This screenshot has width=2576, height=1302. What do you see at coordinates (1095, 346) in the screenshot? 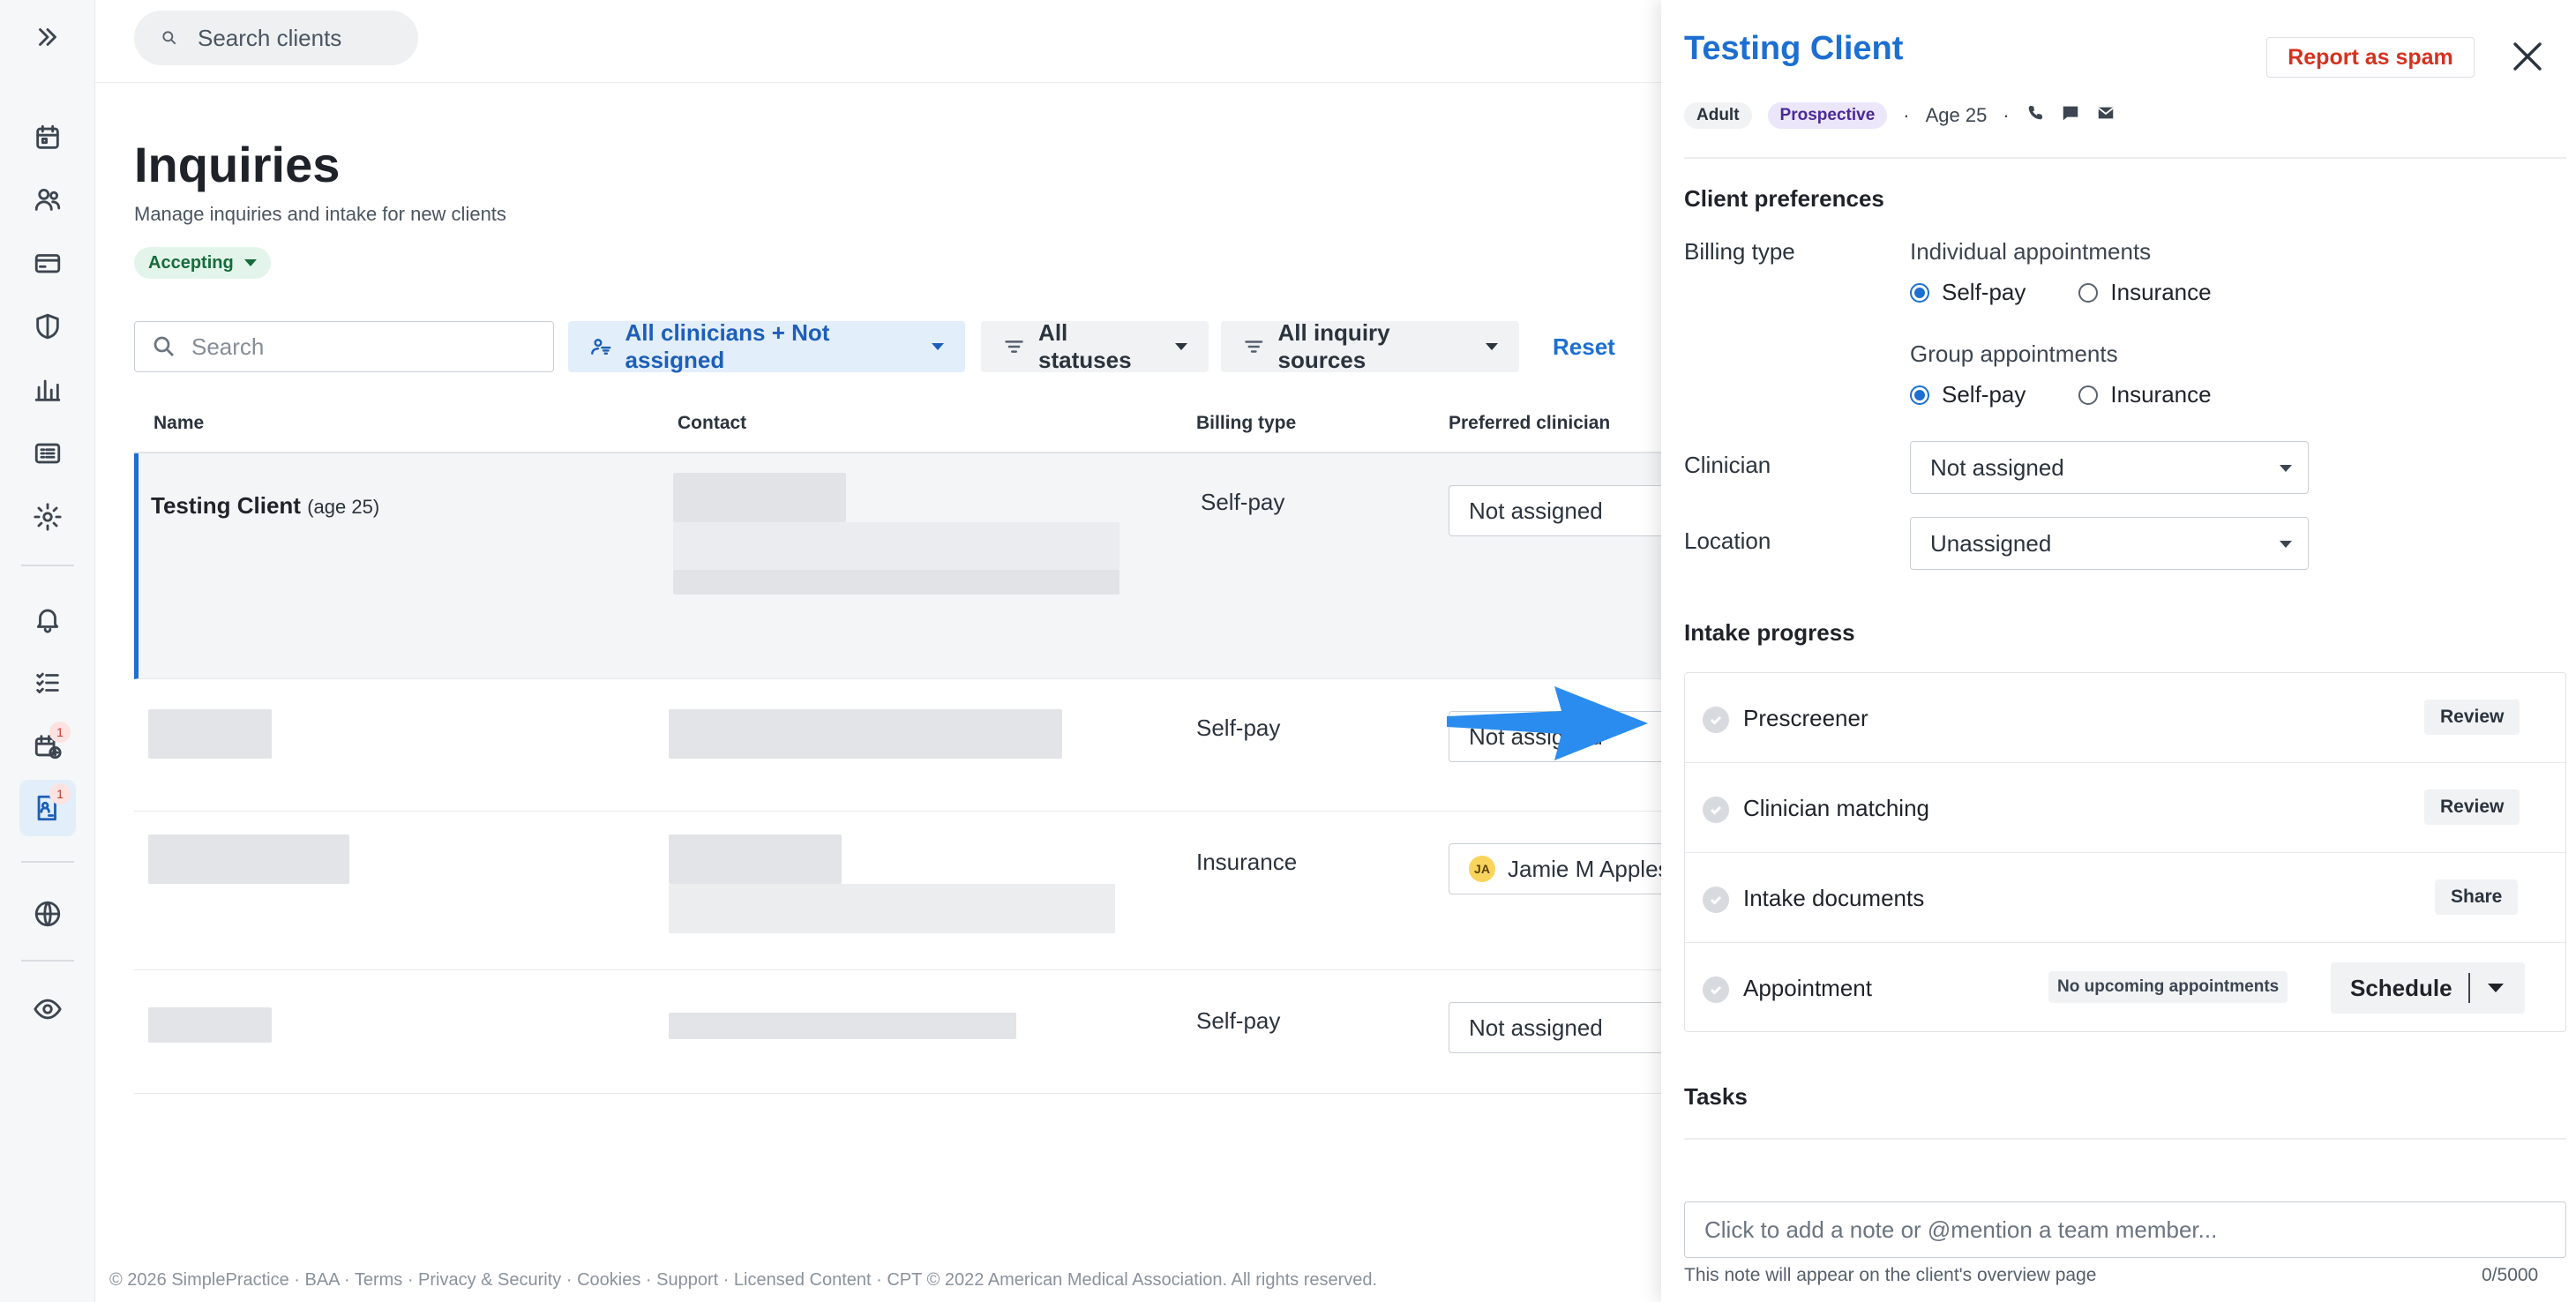
I see `status-filter: All statuses` at bounding box center [1095, 346].